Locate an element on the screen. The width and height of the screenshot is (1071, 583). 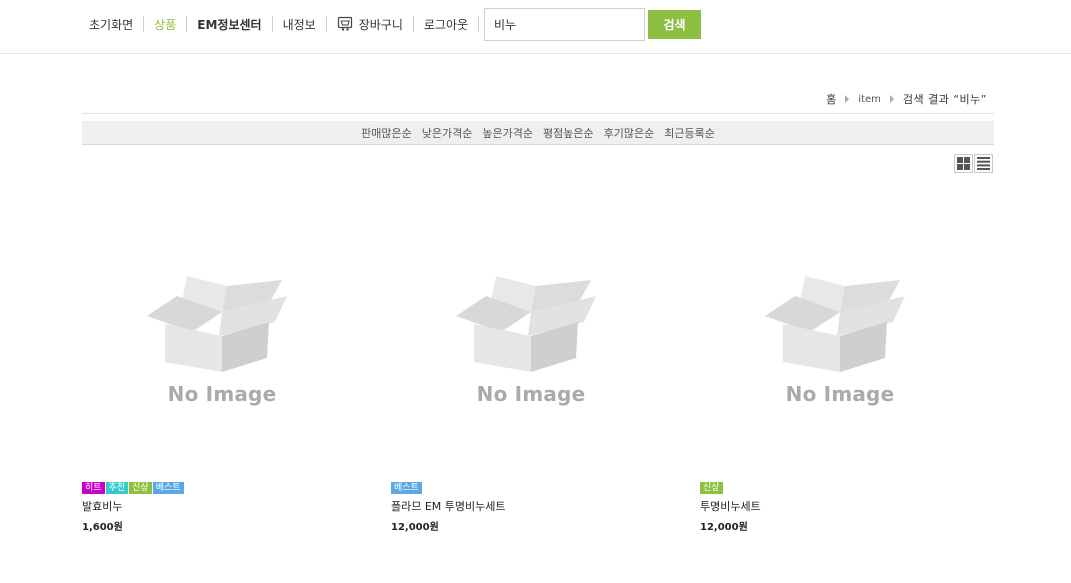
product-badges: 히트 추천 신상 베스트 is located at coordinates (133, 488).